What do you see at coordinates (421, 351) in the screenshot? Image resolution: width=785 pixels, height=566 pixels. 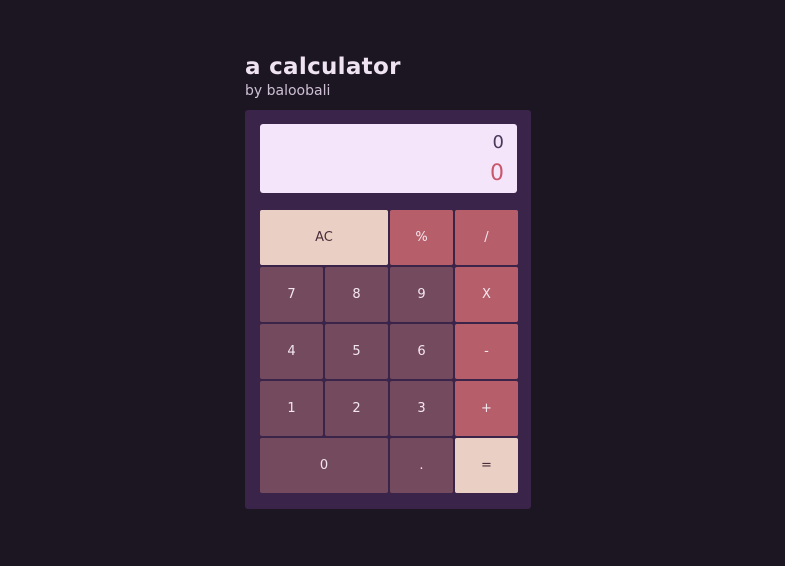 I see `digit-6-button: 6` at bounding box center [421, 351].